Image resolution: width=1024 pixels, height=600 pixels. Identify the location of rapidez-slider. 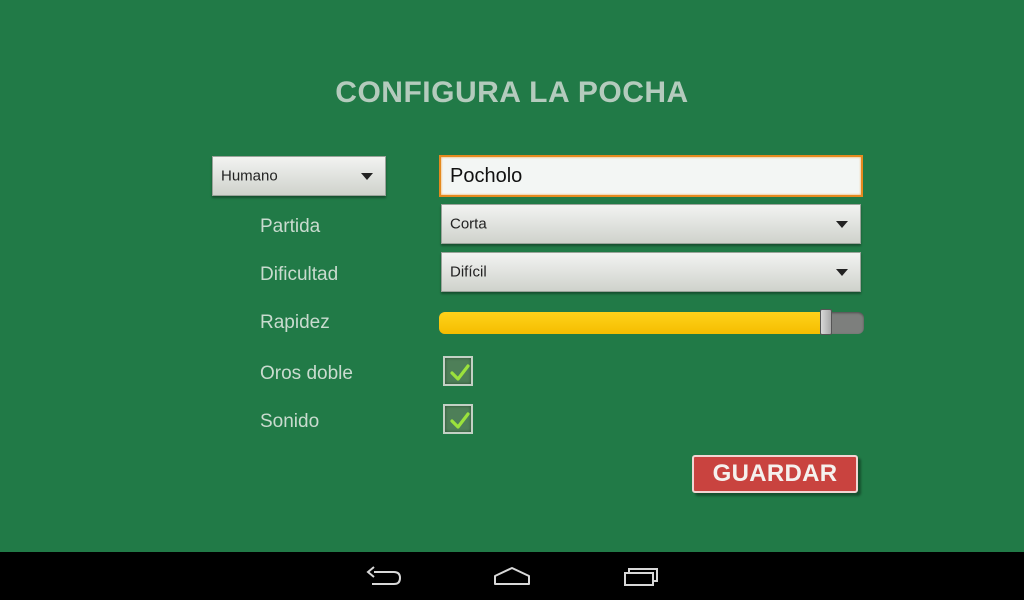
(651, 322).